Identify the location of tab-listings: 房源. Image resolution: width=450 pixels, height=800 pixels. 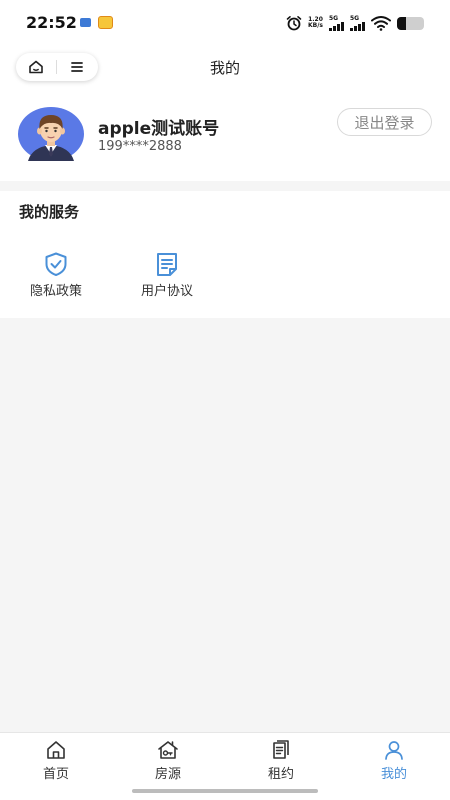
(168, 760).